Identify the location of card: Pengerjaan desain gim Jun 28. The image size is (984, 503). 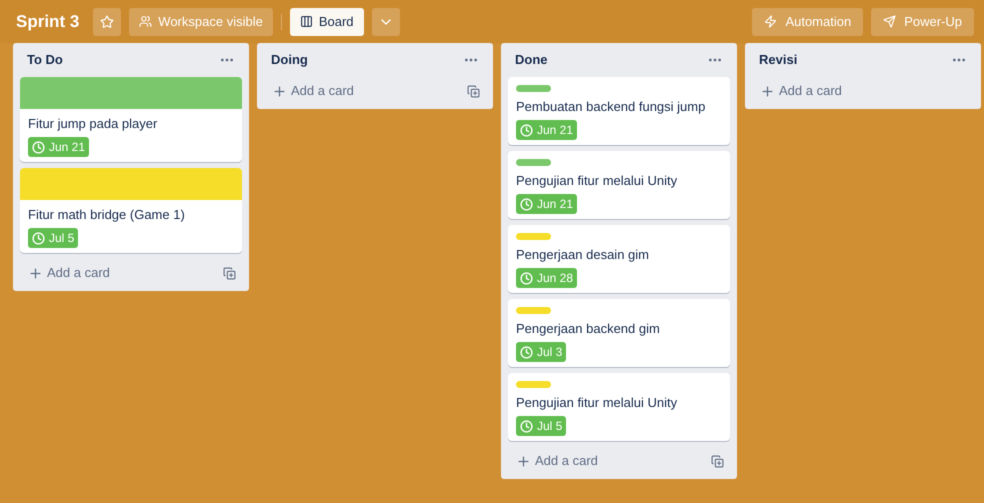
(619, 259).